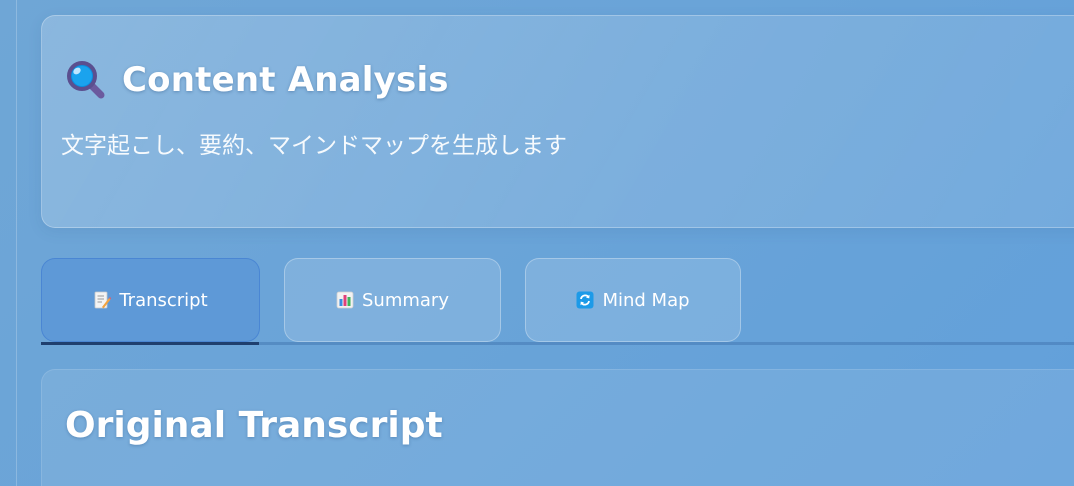  I want to click on page-subtitle: 文字起こし、要約、マインドマップを生成します, so click(314, 146).